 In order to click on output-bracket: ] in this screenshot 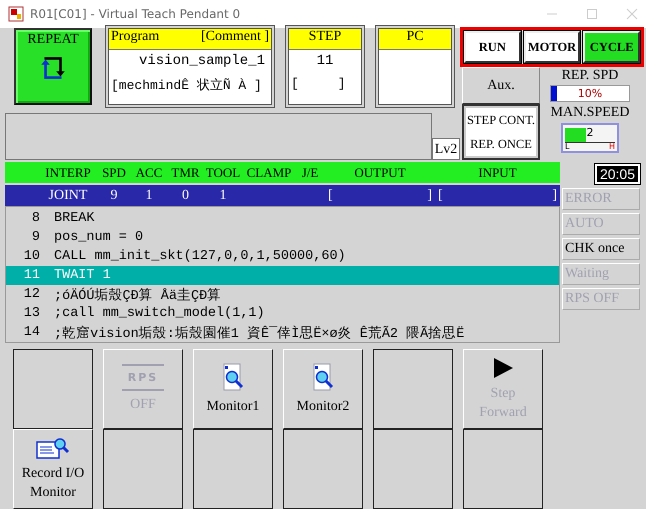, I will do `click(429, 196)`.